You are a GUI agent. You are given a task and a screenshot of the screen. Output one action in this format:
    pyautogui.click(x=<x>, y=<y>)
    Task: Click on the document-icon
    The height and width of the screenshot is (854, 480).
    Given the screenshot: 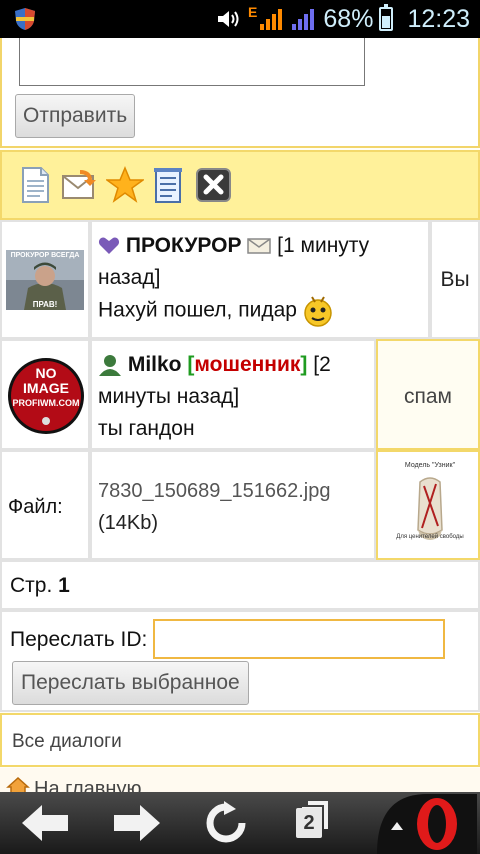 What is the action you would take?
    pyautogui.click(x=35, y=185)
    